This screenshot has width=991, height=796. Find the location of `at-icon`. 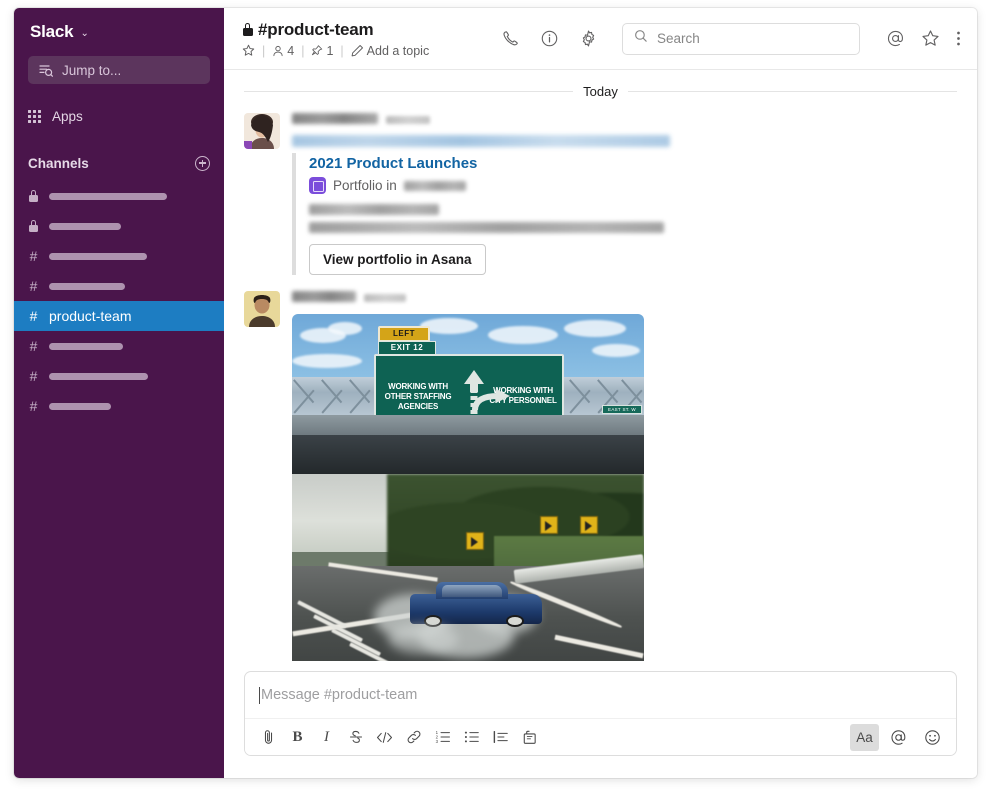

at-icon is located at coordinates (895, 38).